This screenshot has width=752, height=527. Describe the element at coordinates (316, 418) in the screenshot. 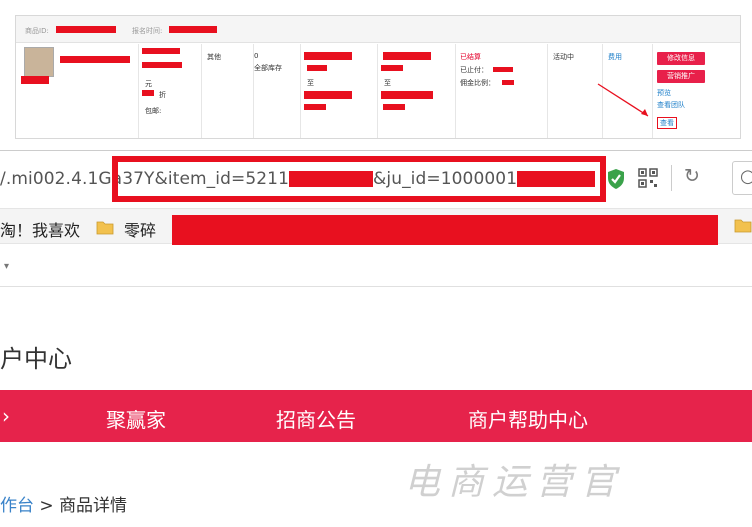

I see `nav-item-announcements: 招商公告` at that location.